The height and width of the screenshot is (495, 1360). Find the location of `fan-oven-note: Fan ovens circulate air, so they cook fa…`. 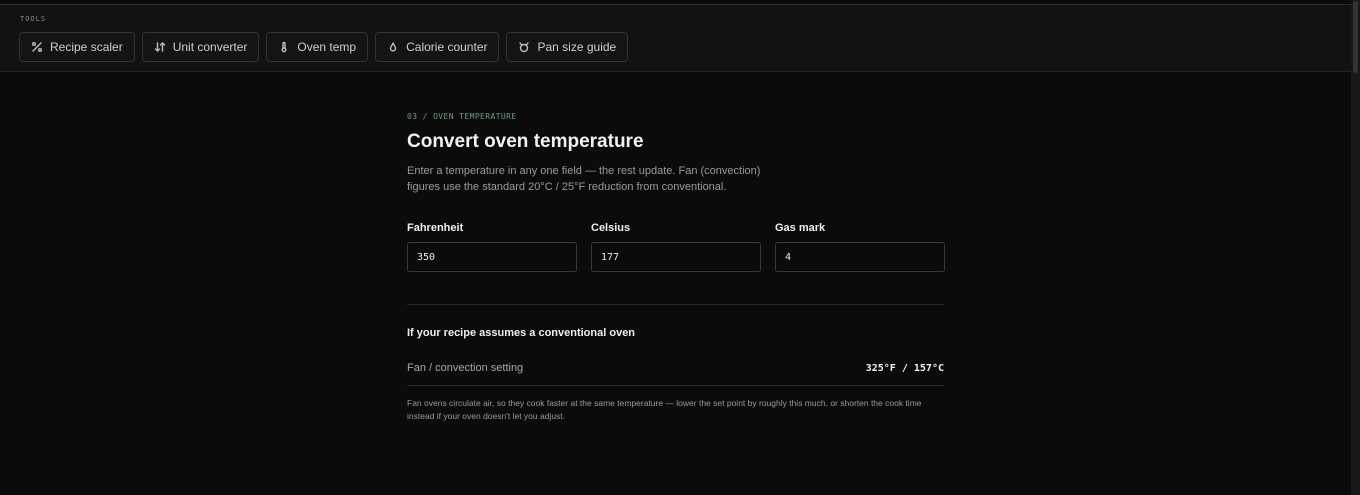

fan-oven-note: Fan ovens circulate air, so they cook fa… is located at coordinates (664, 409).